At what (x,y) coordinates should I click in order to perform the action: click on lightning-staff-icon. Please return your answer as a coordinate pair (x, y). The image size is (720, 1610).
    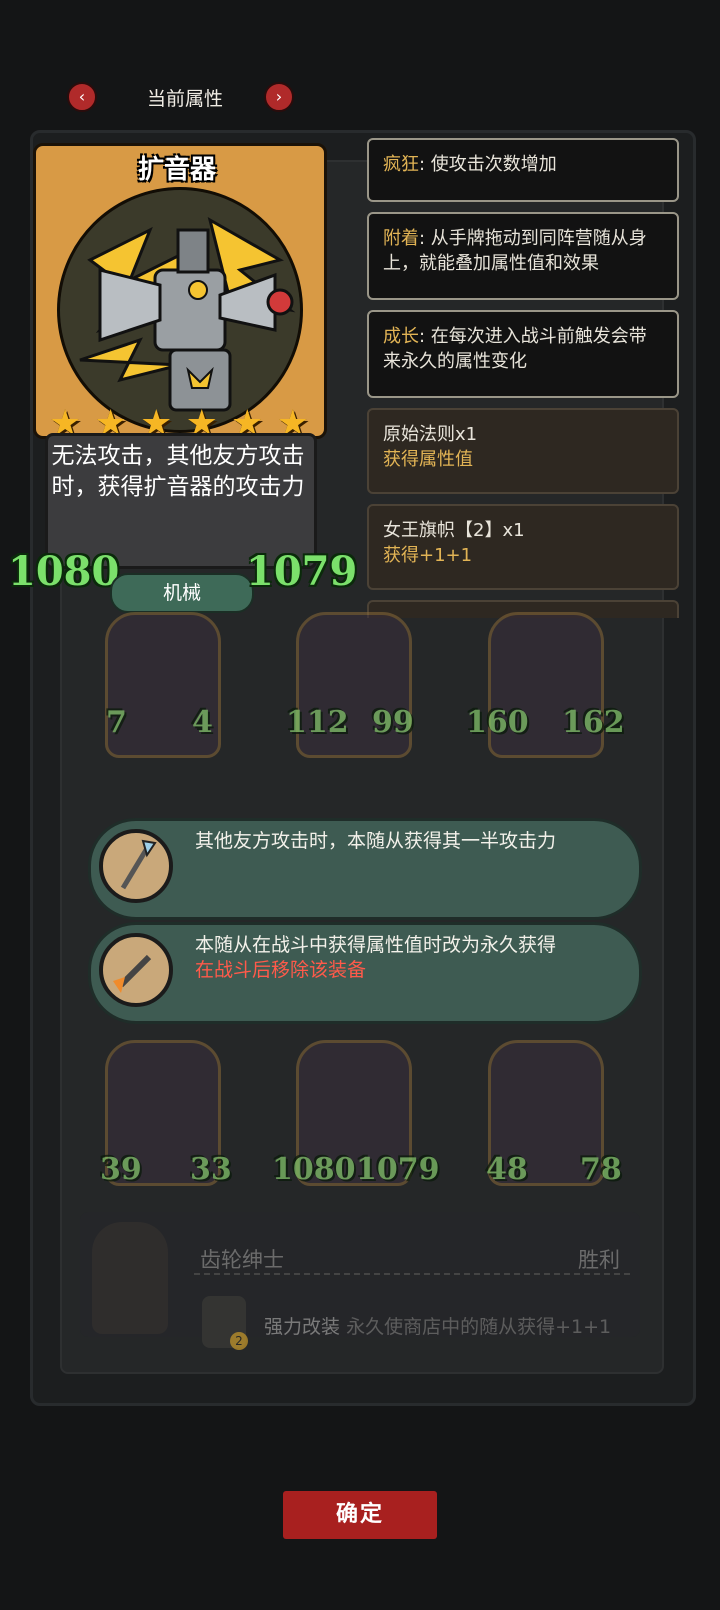
    Looking at the image, I should click on (136, 866).